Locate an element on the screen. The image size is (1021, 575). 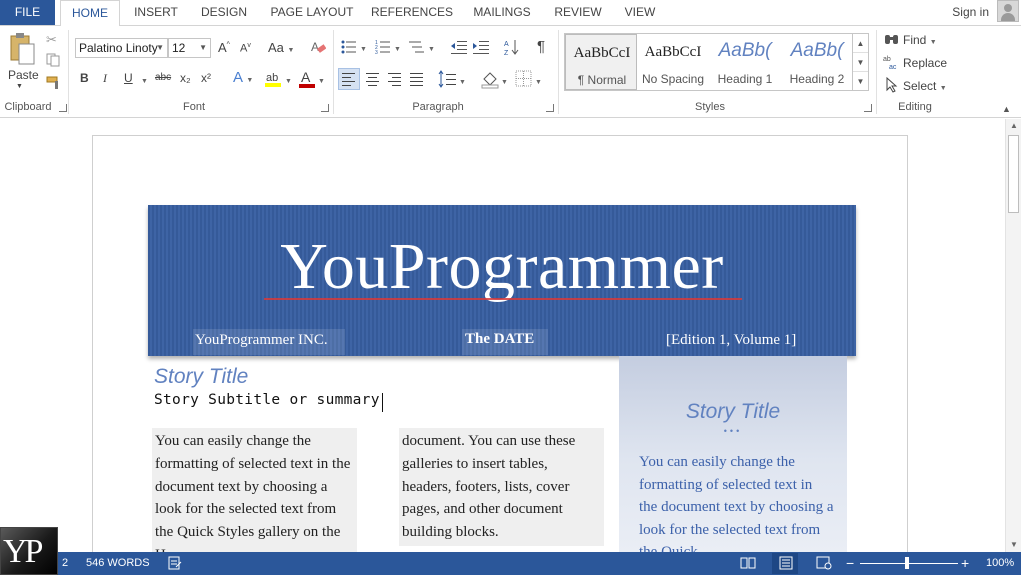
line-spacing-icon is located at coordinates (448, 79).